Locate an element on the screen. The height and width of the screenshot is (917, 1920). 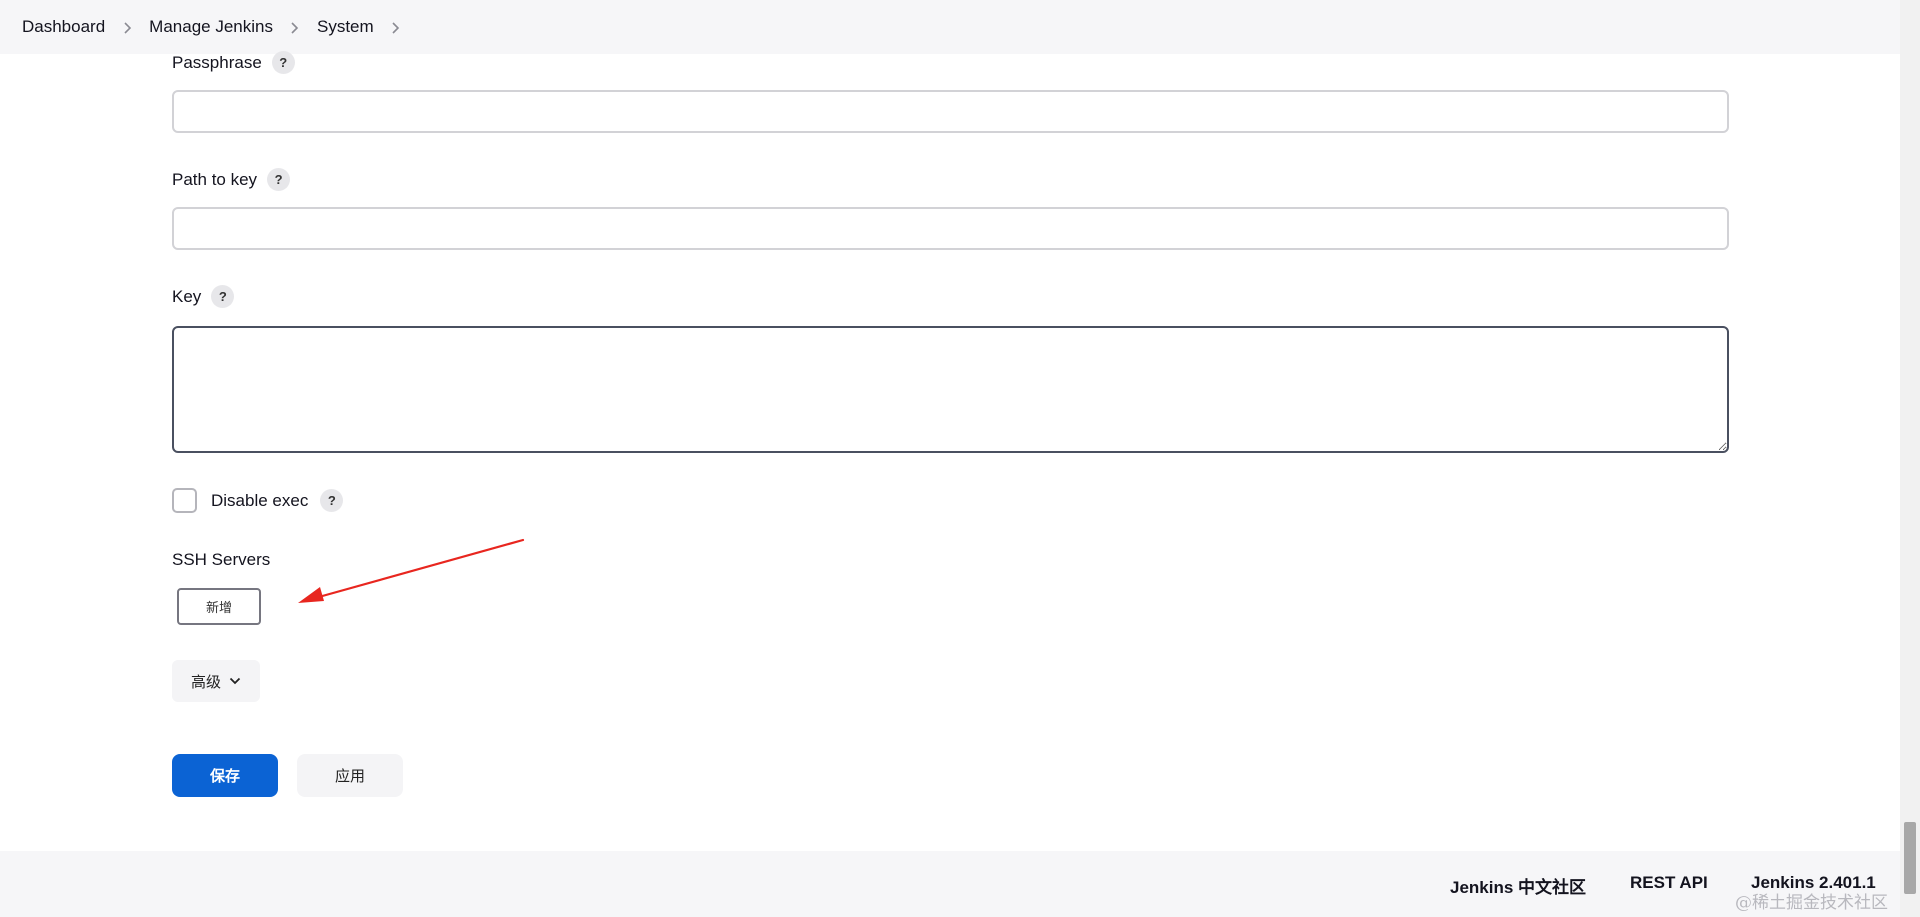
path-to-key-label: Path to key ? is located at coordinates (231, 179).